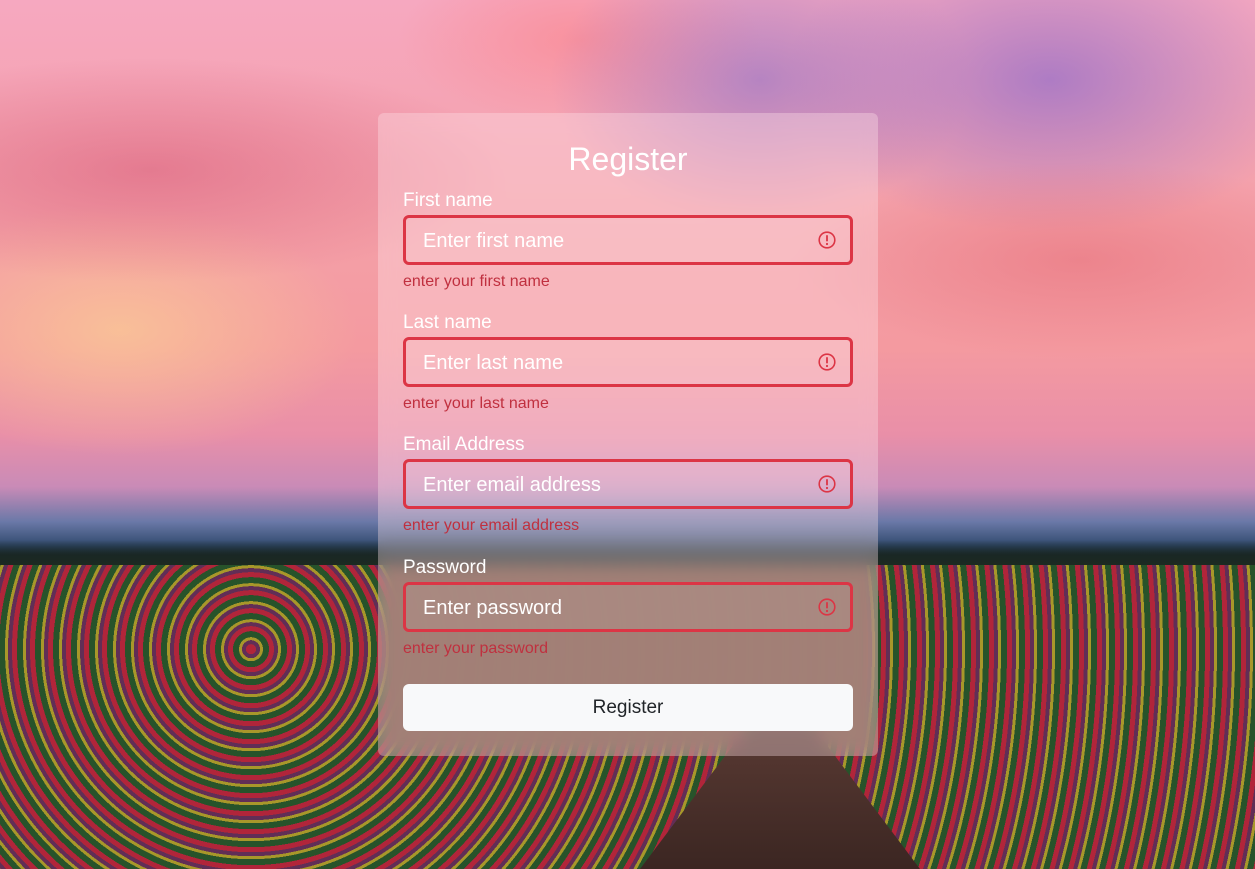 The width and height of the screenshot is (1255, 869). Describe the element at coordinates (613, 241) in the screenshot. I see `first-name-input` at that location.